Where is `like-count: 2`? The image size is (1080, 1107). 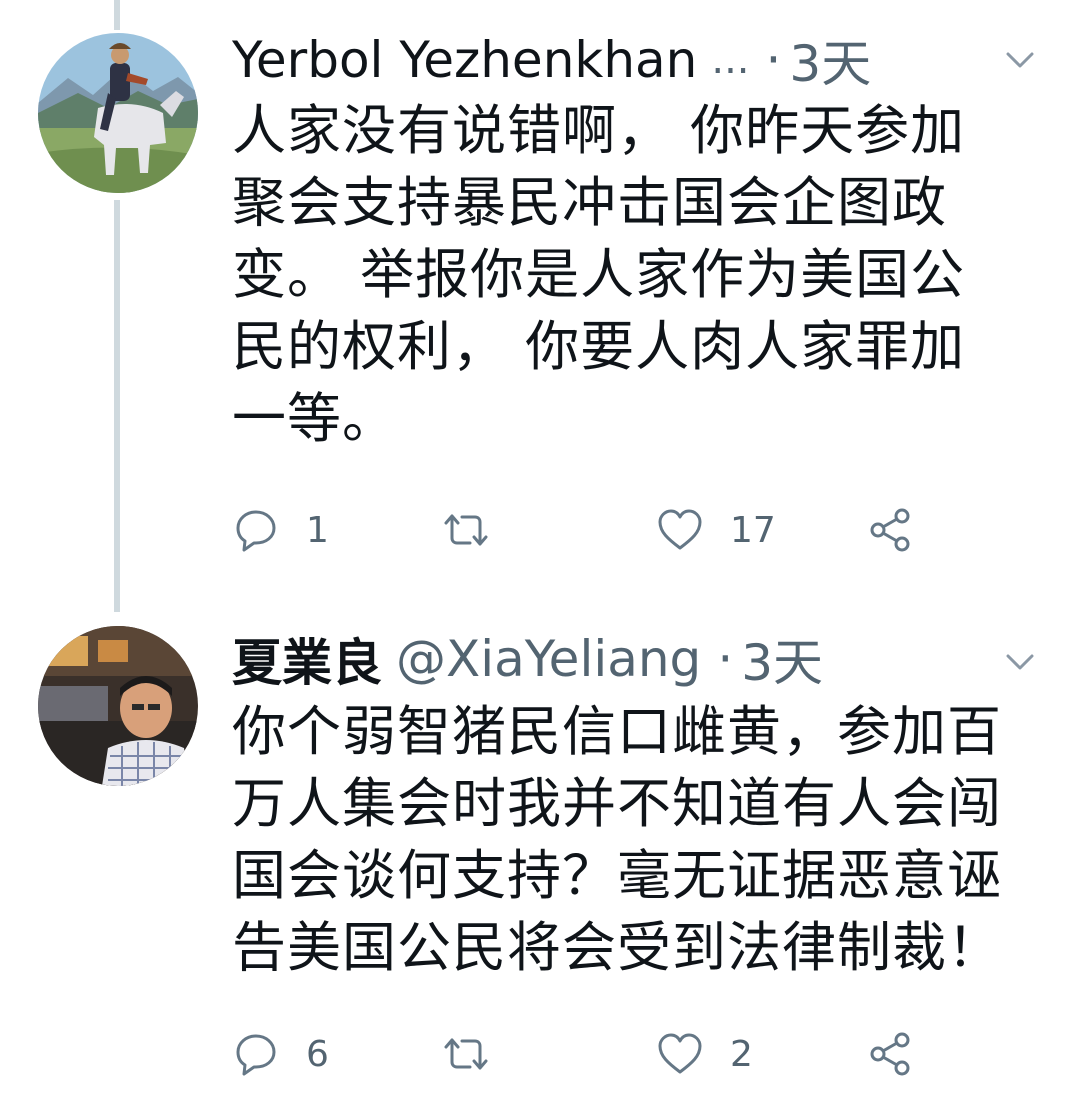
like-count: 2 is located at coordinates (741, 1054).